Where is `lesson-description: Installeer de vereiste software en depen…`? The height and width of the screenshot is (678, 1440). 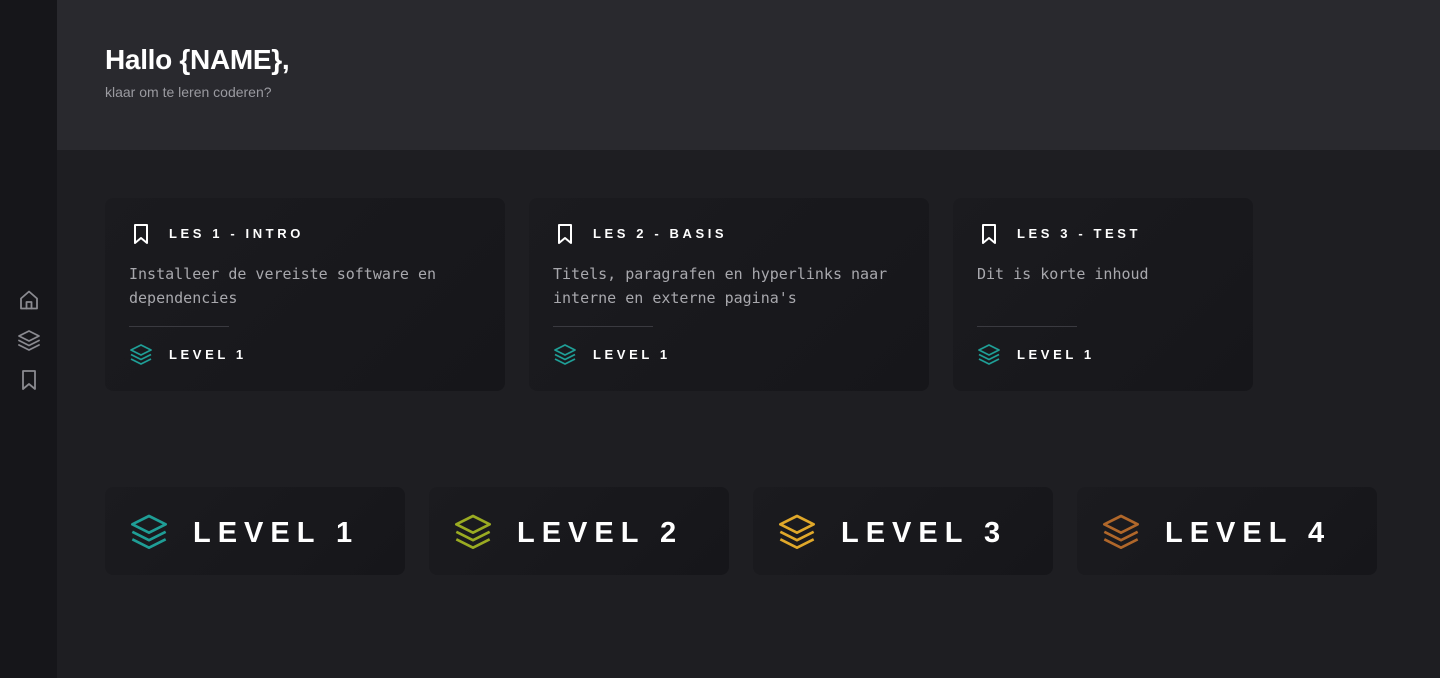 lesson-description: Installeer de vereiste software en depen… is located at coordinates (283, 286).